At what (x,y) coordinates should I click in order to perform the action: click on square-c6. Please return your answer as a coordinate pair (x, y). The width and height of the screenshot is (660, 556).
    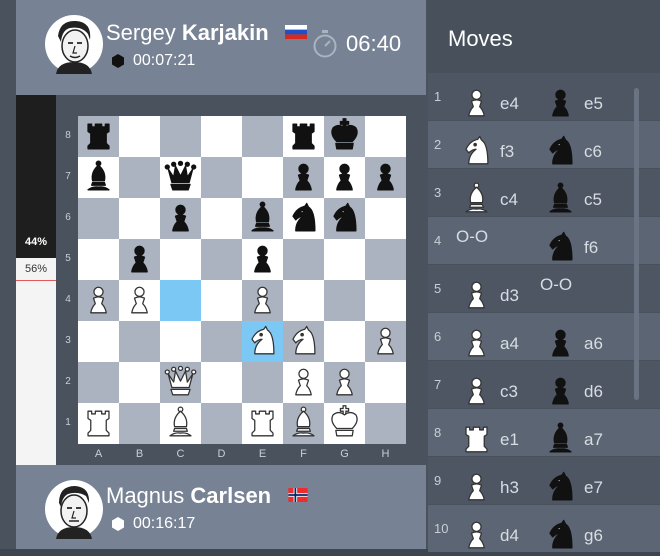
    Looking at the image, I should click on (180, 218).